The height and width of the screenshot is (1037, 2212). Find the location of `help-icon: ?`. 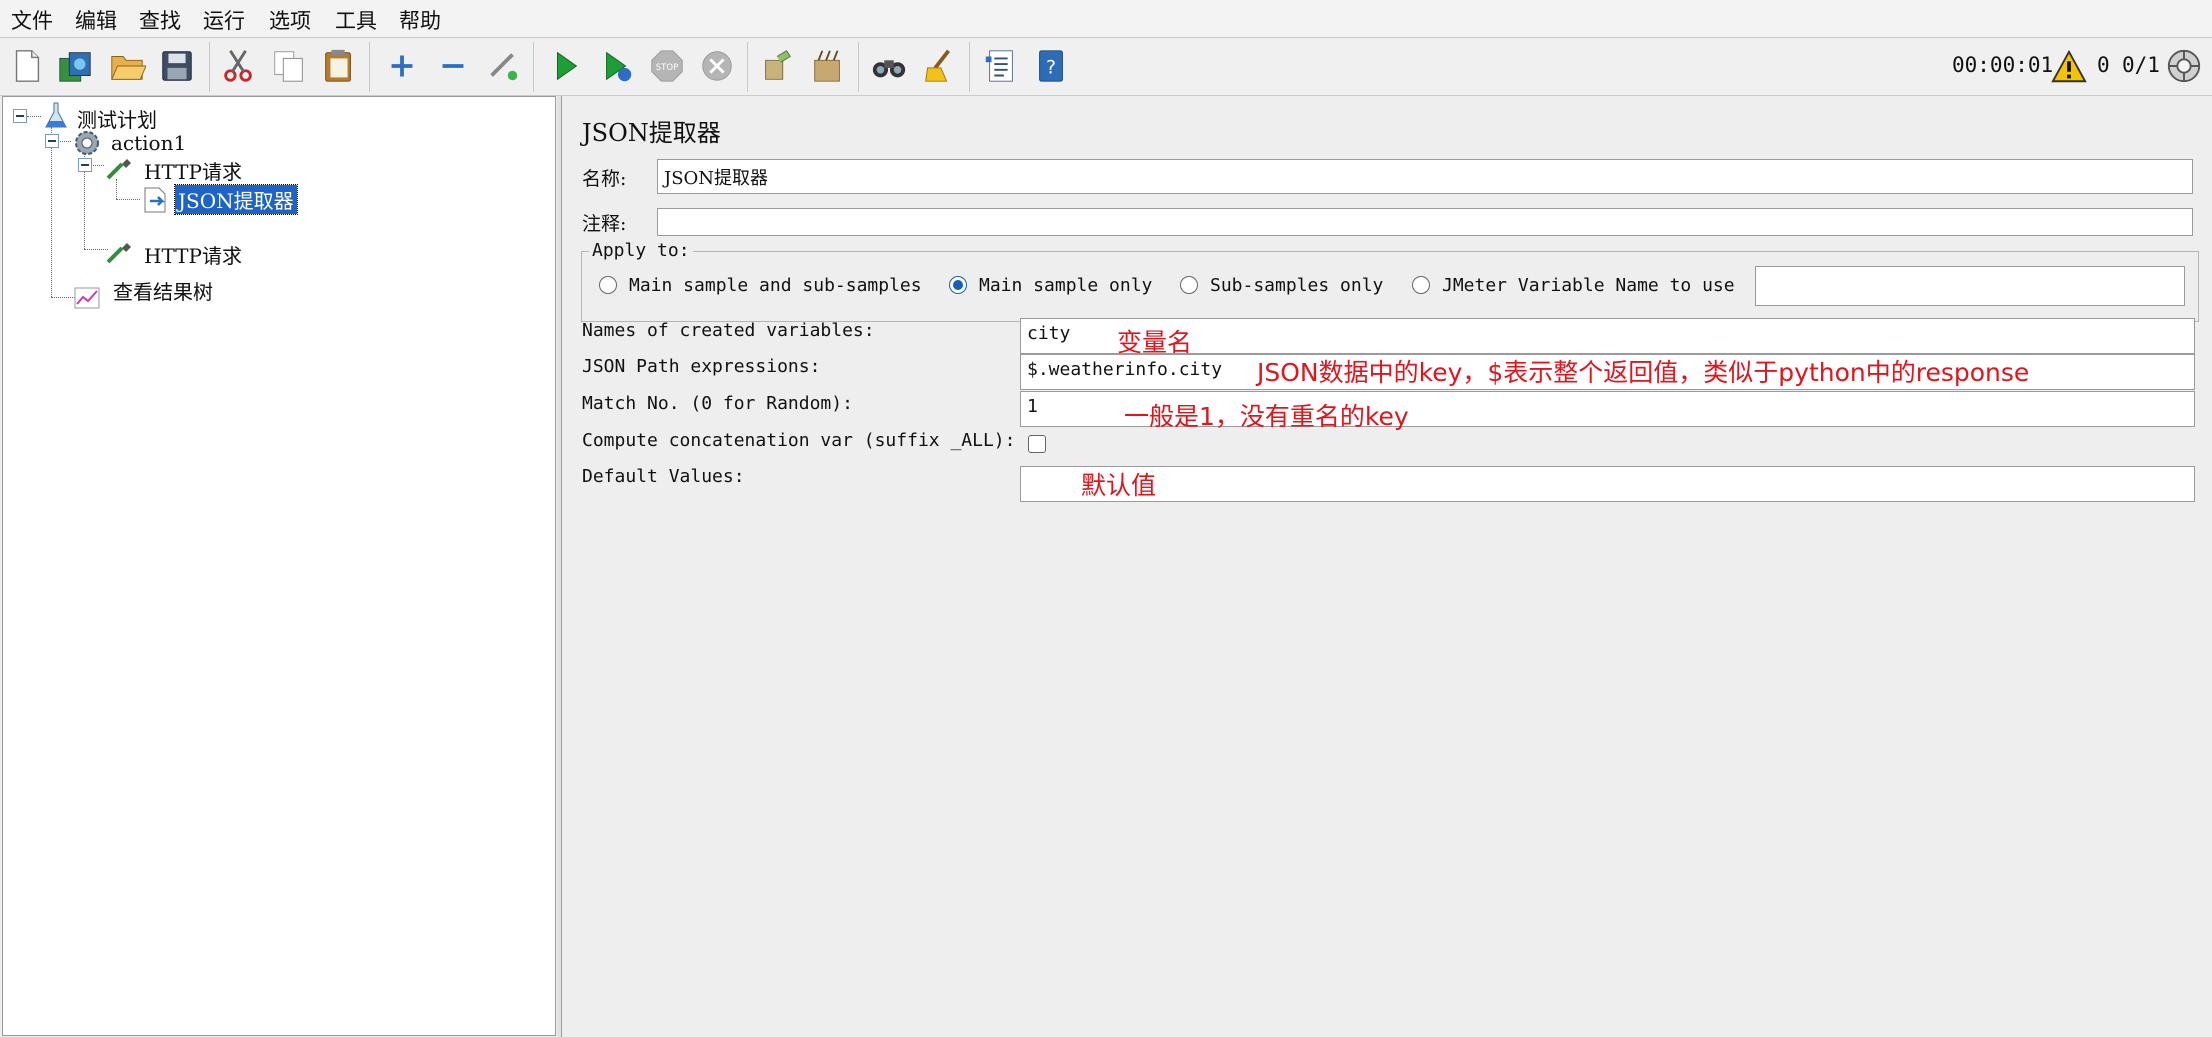

help-icon: ? is located at coordinates (1051, 66).